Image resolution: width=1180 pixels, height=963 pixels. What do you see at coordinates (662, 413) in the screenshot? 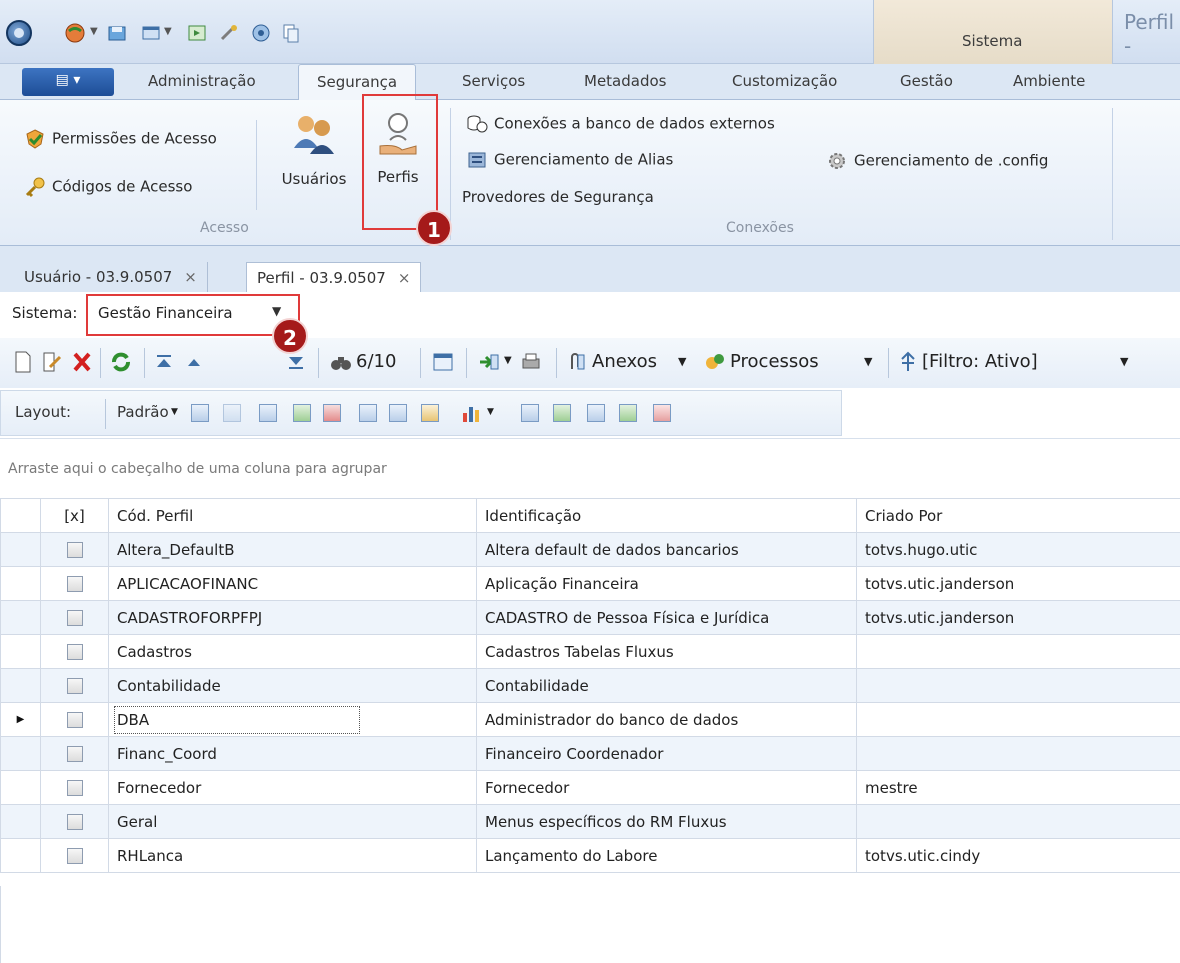
I see `font-icon` at bounding box center [662, 413].